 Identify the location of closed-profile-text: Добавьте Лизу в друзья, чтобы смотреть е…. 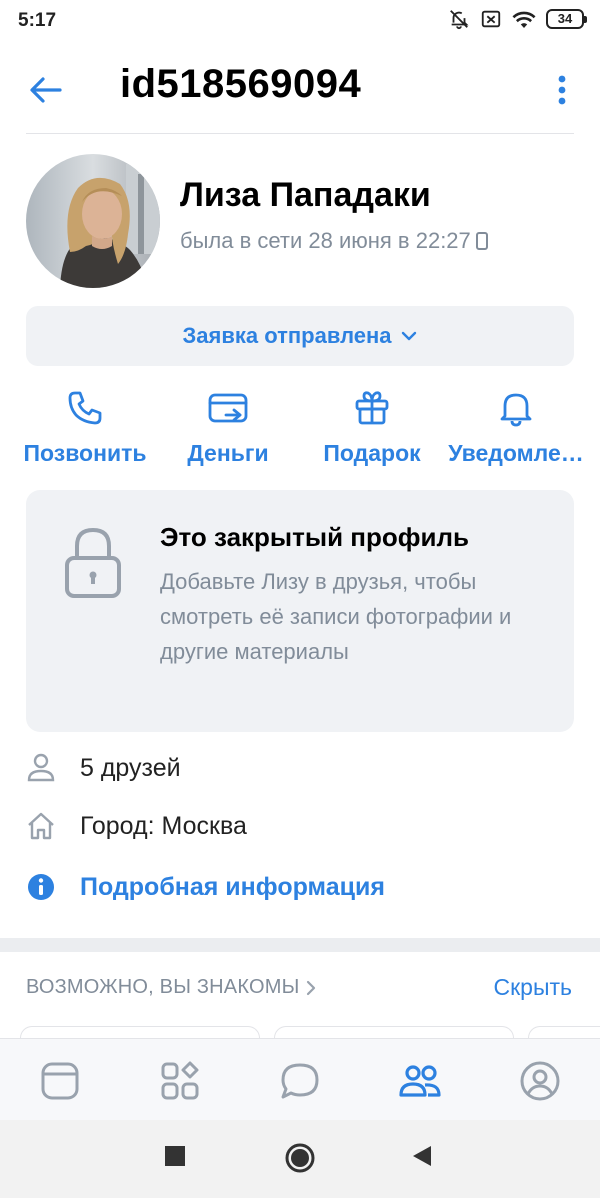
(336, 616).